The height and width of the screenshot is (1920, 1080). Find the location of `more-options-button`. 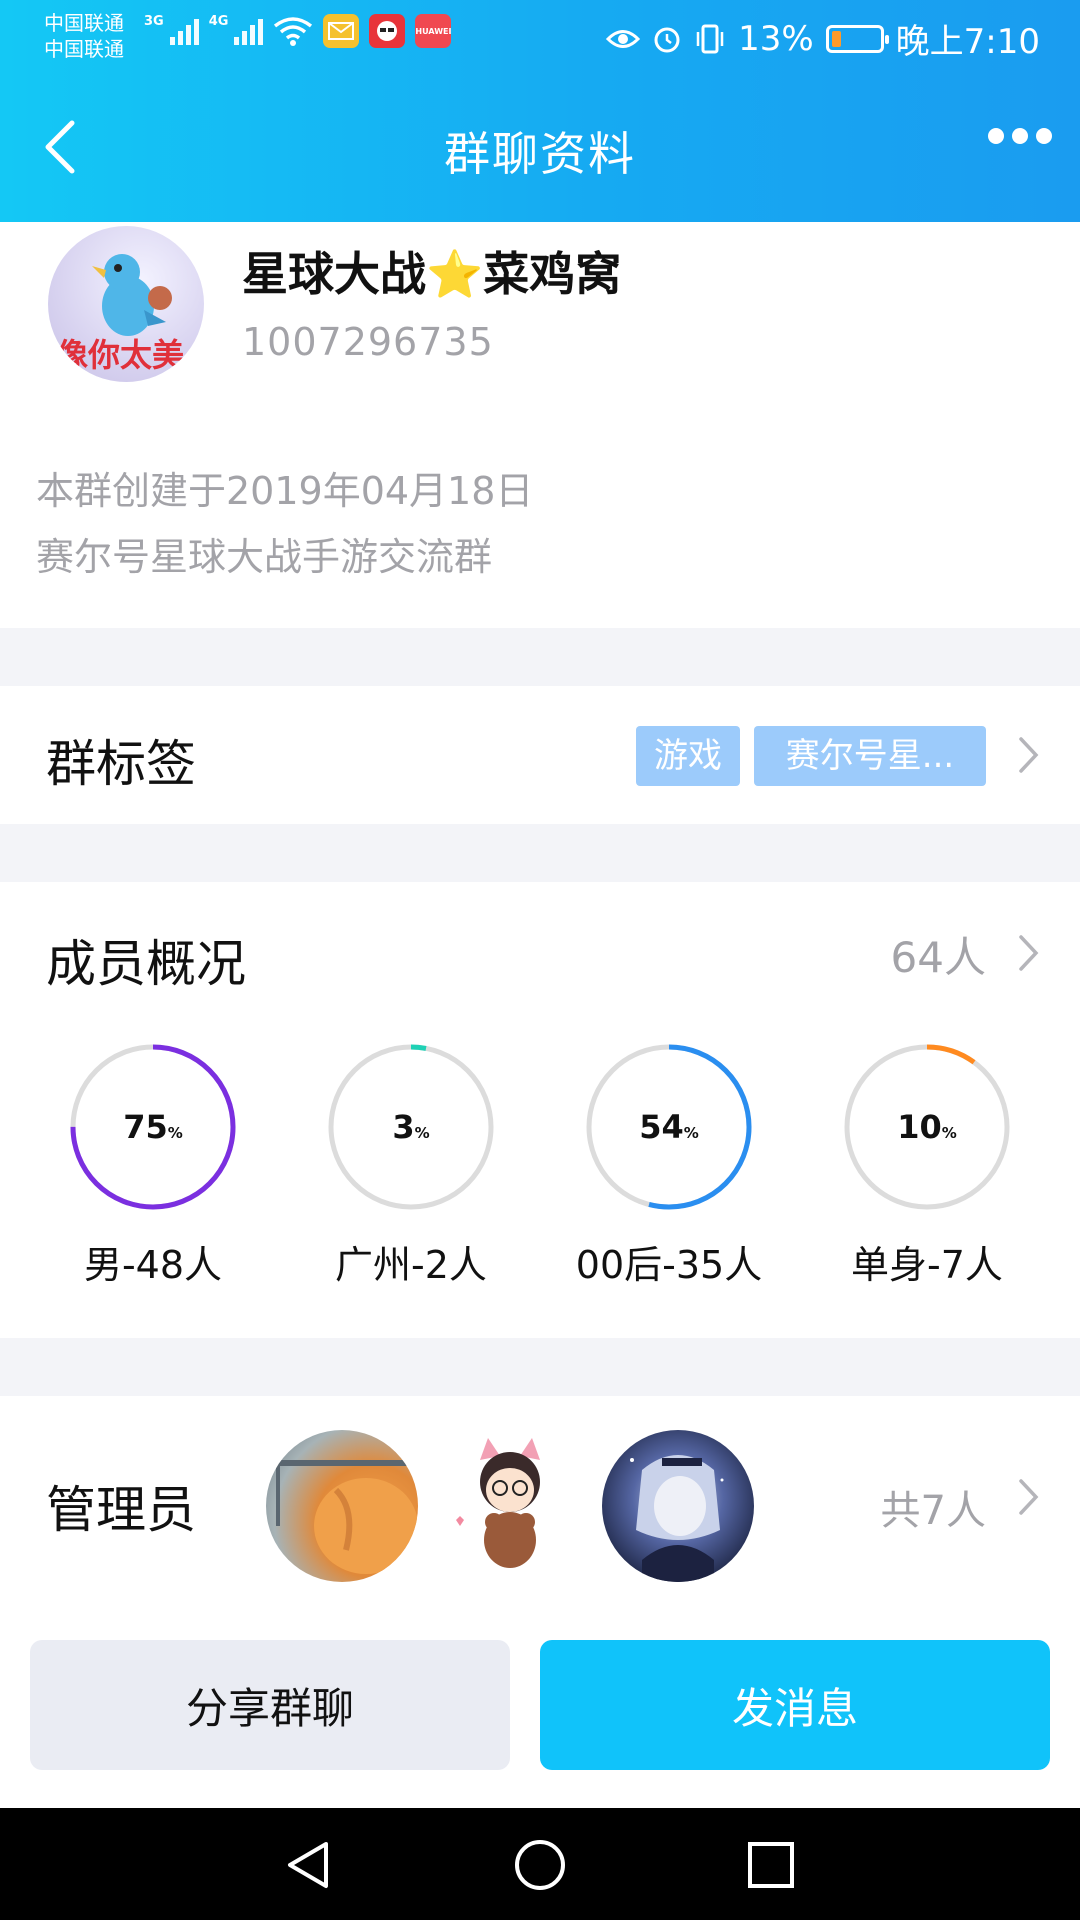

more-options-button is located at coordinates (1020, 136).